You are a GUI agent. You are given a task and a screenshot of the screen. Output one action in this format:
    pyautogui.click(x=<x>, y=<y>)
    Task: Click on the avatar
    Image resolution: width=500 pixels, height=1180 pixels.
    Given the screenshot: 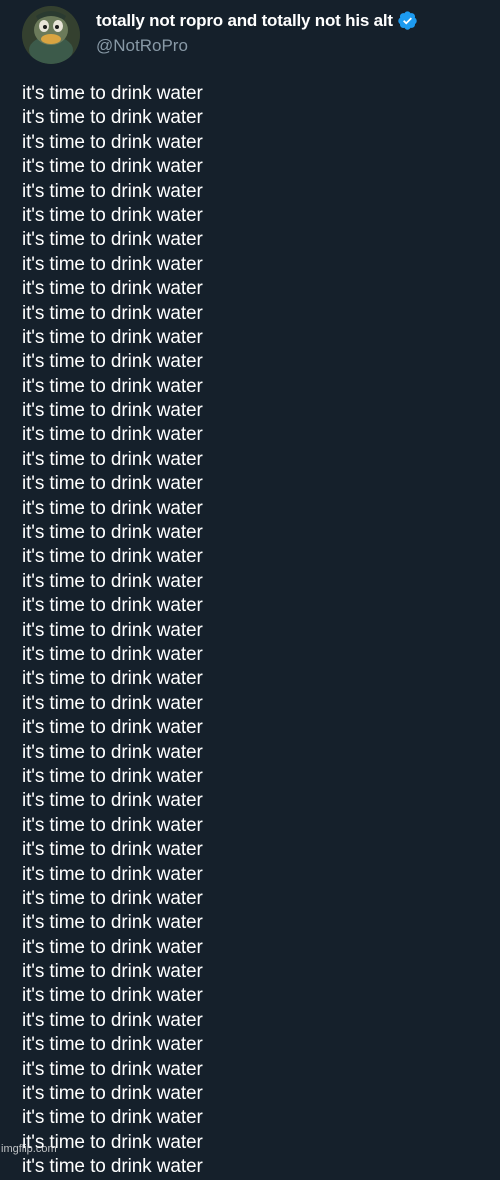 What is the action you would take?
    pyautogui.click(x=51, y=35)
    